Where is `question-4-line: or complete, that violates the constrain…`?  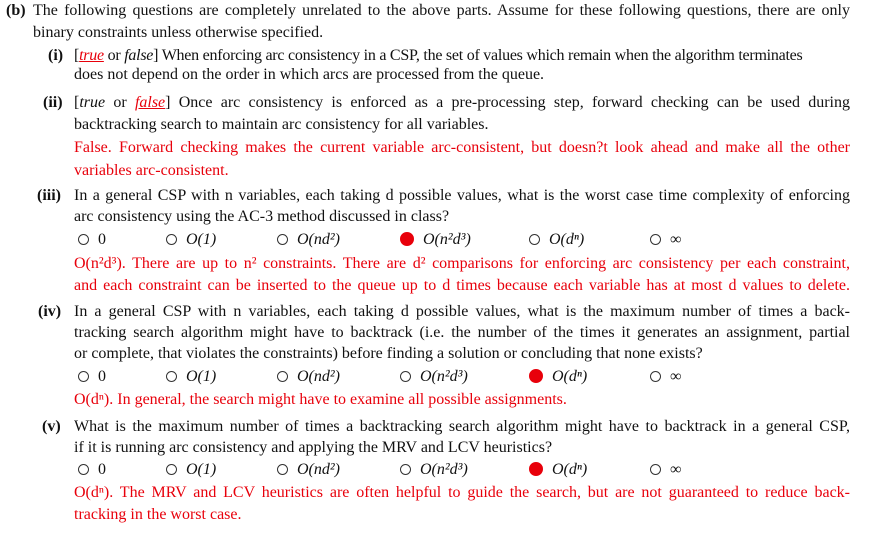 question-4-line: or complete, that violates the constrain… is located at coordinates (388, 353).